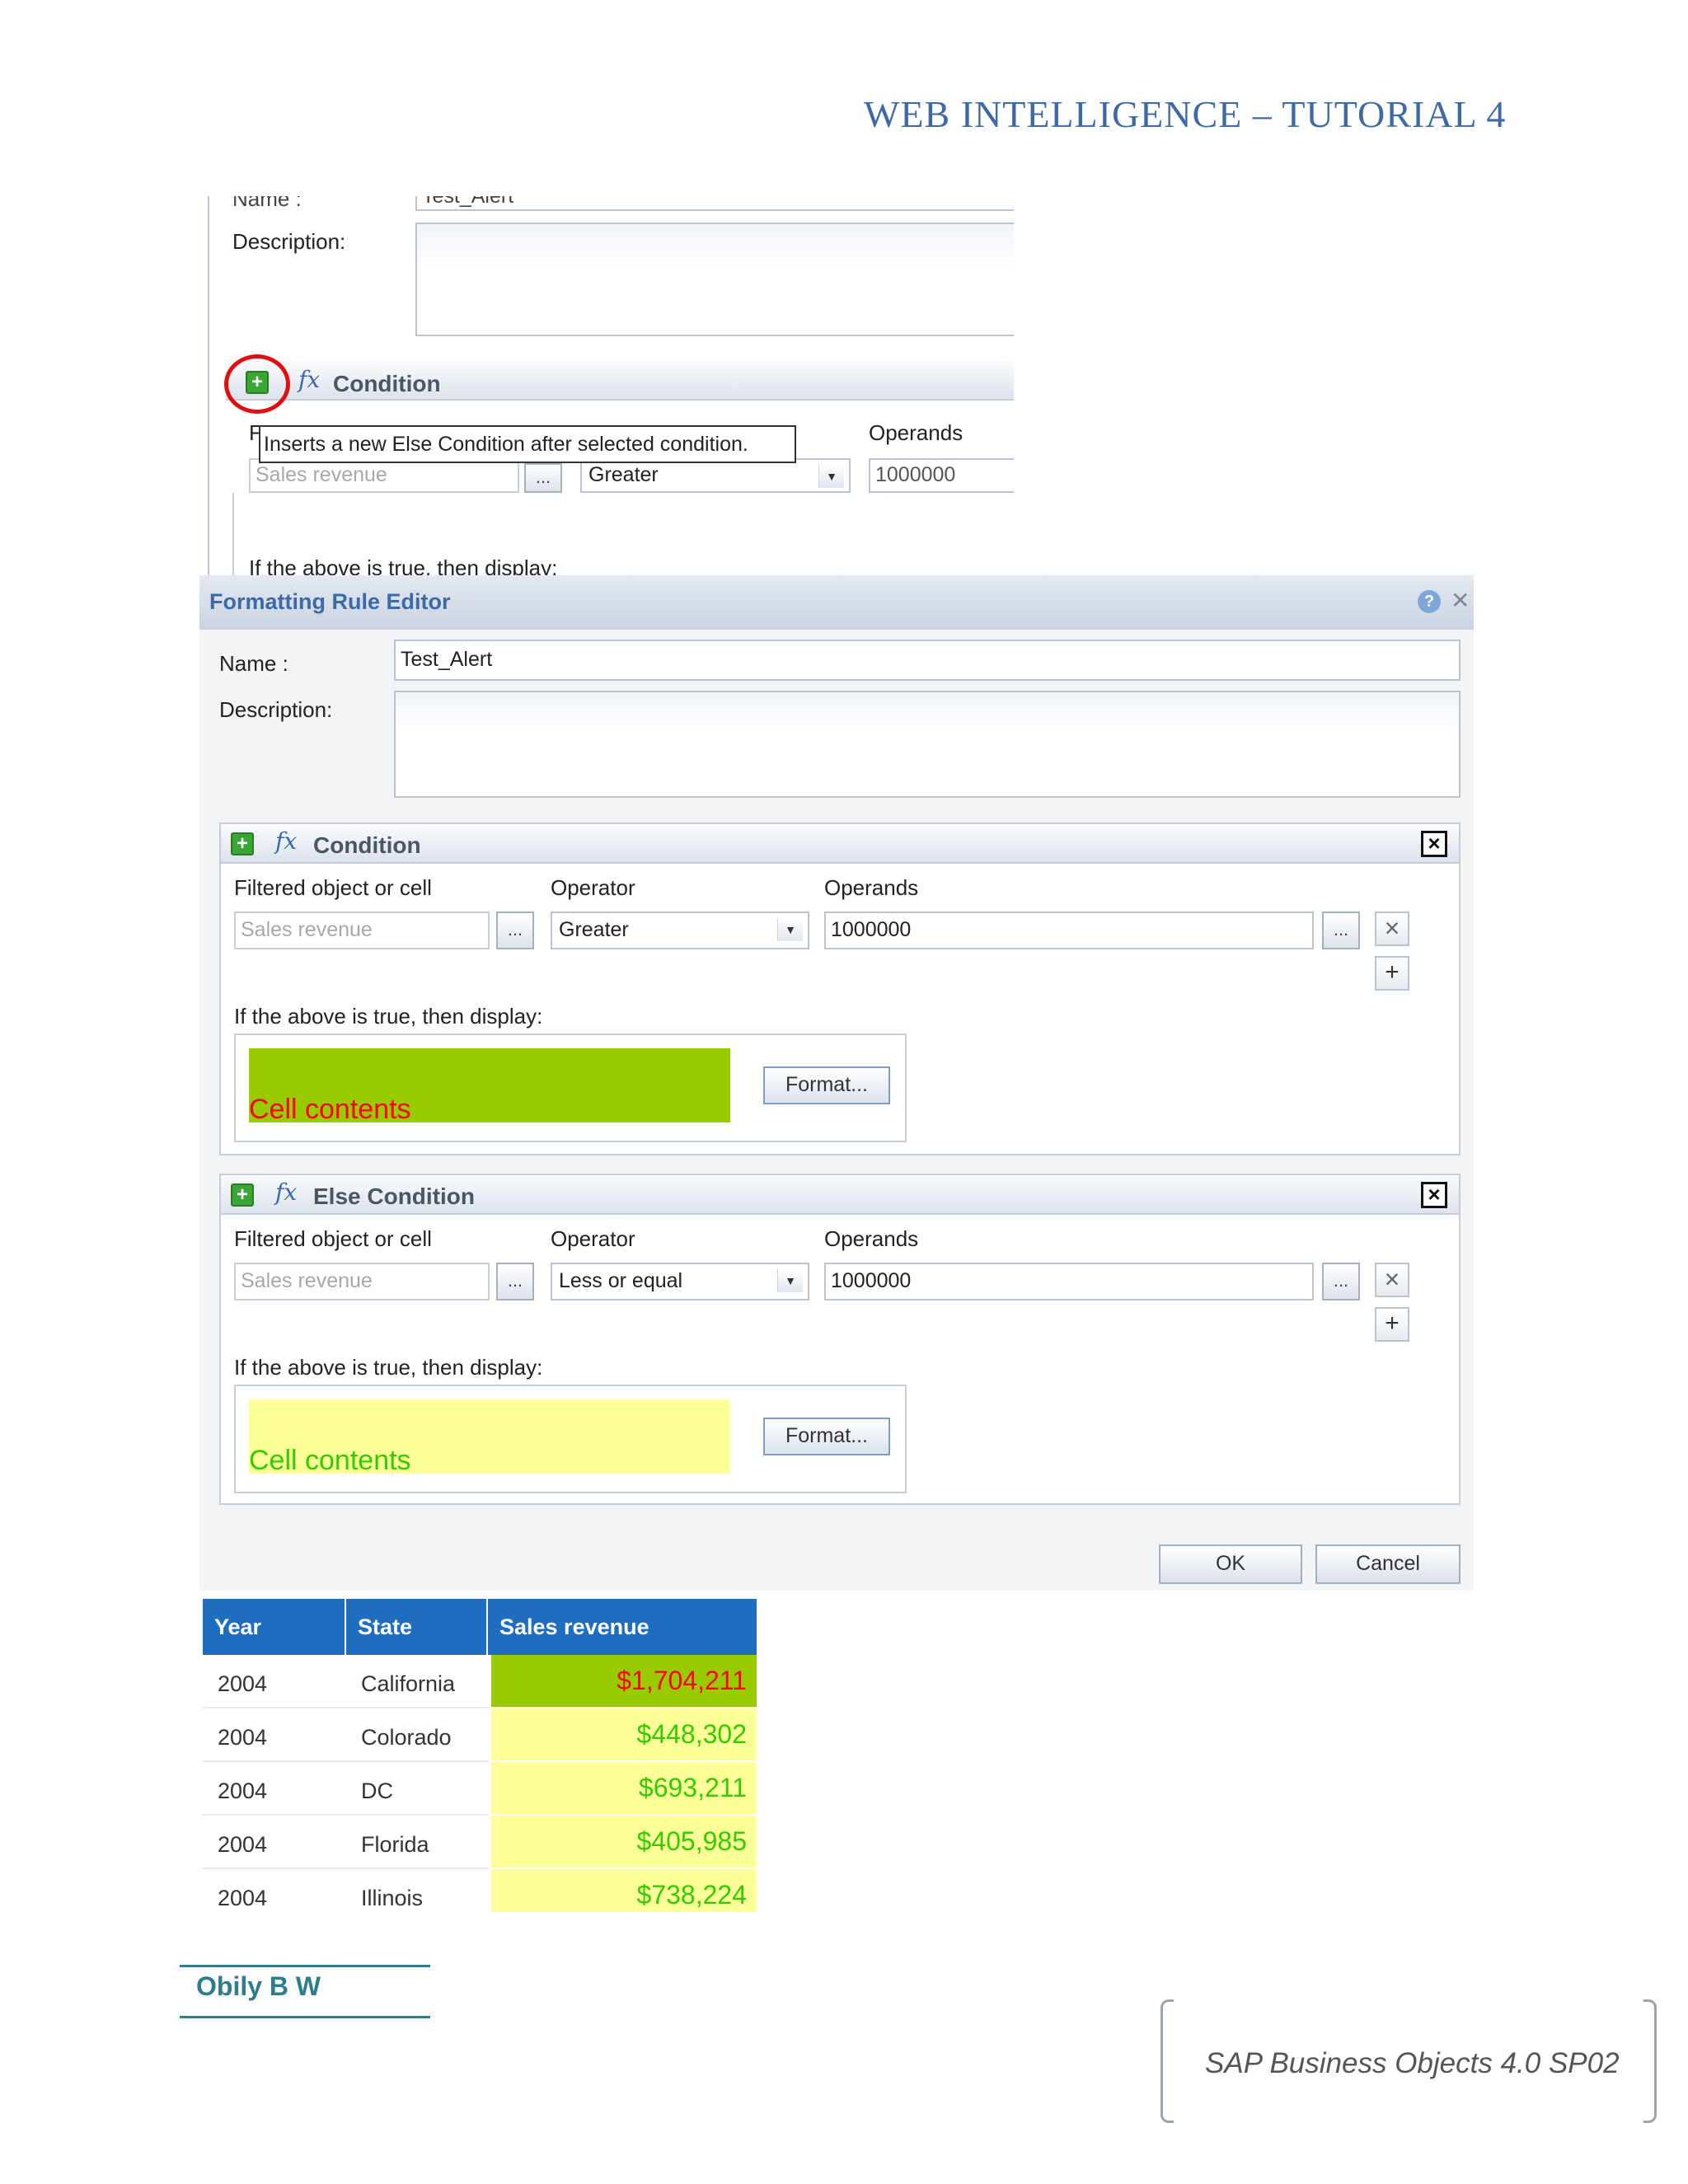 The height and width of the screenshot is (2184, 1688). Describe the element at coordinates (1388, 1564) in the screenshot. I see `cancel-button: Cancel` at that location.